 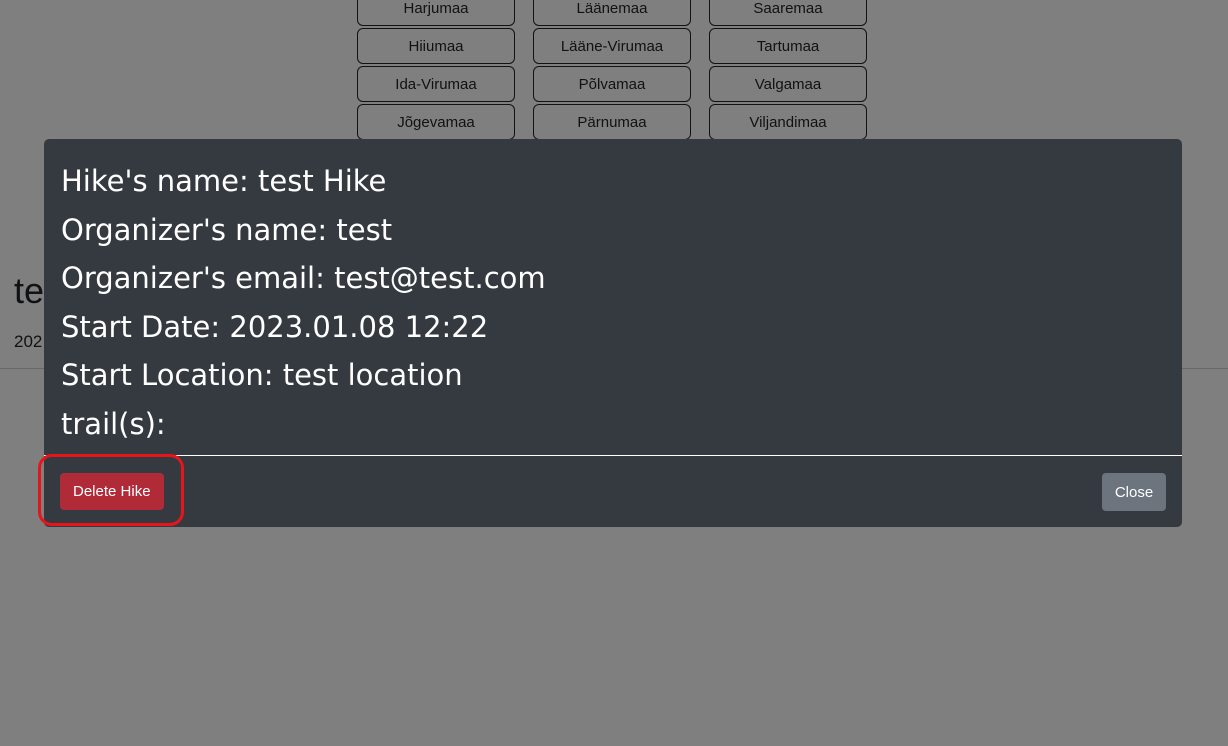 What do you see at coordinates (113, 423) in the screenshot?
I see `trails-text: trail(s):` at bounding box center [113, 423].